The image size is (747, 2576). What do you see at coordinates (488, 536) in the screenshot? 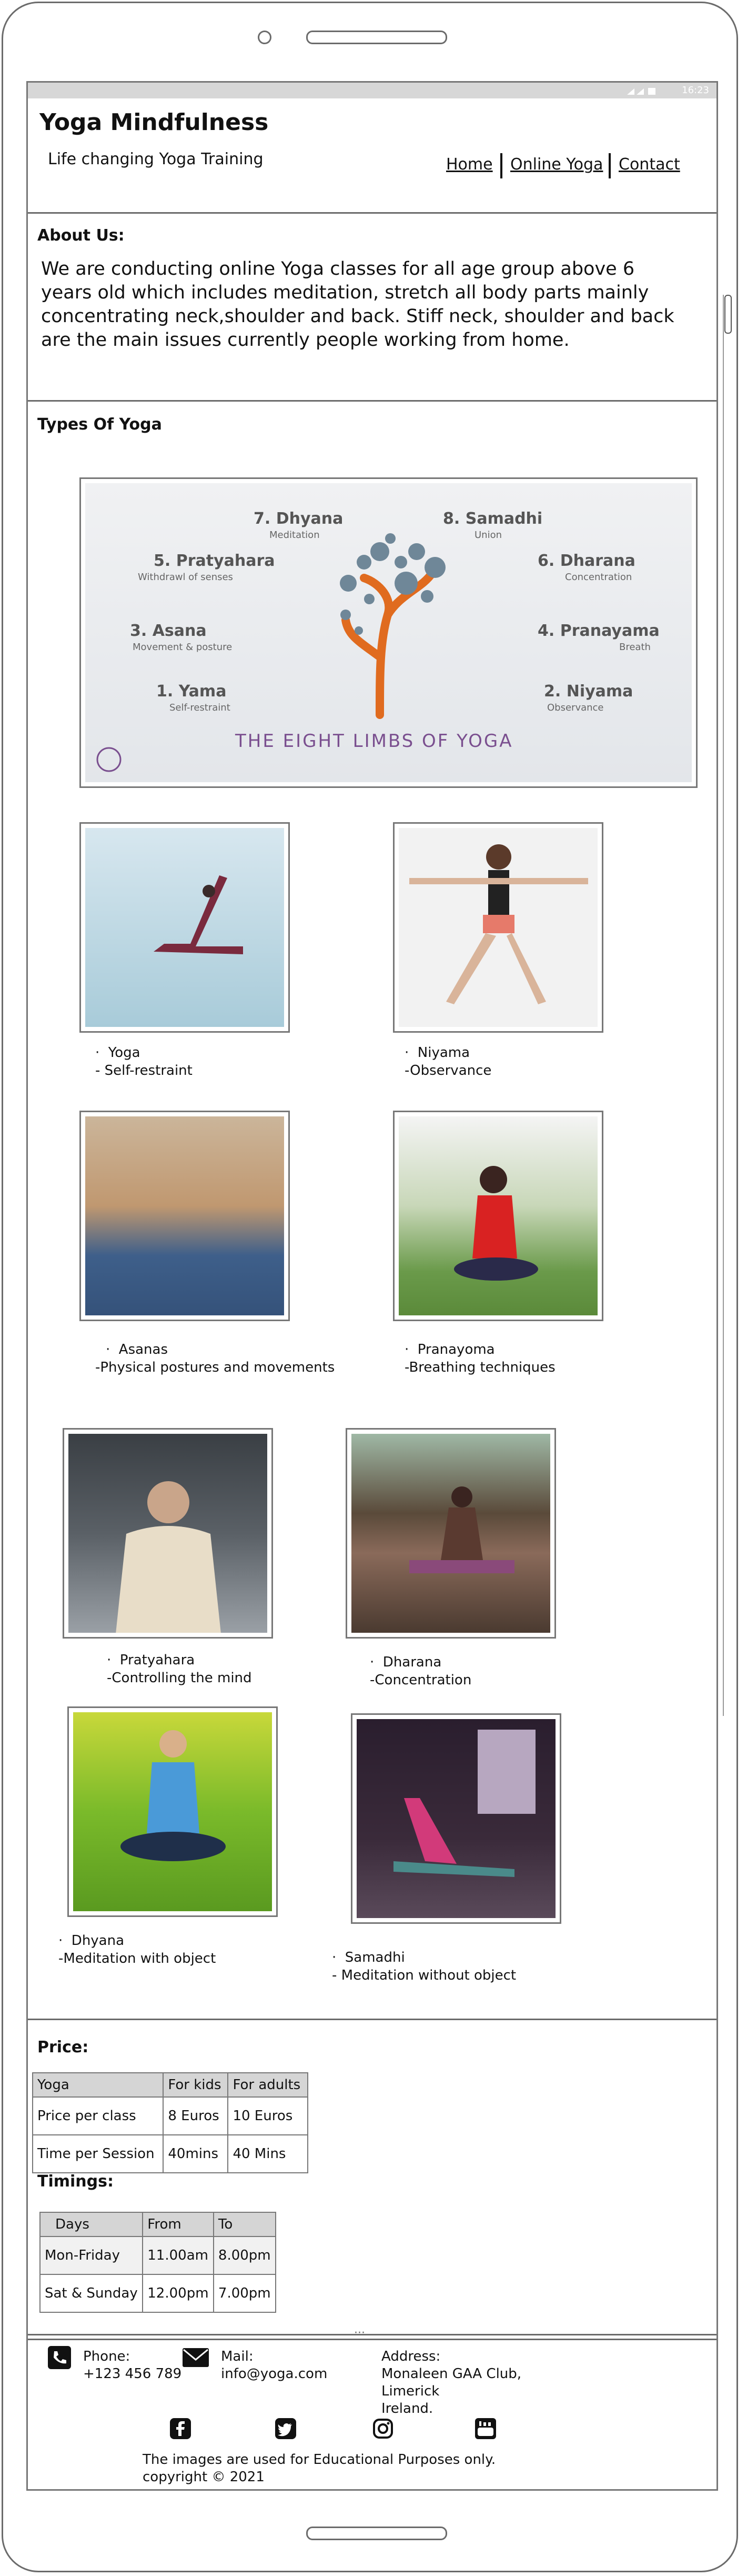
I see `limb-8-sub: Union` at bounding box center [488, 536].